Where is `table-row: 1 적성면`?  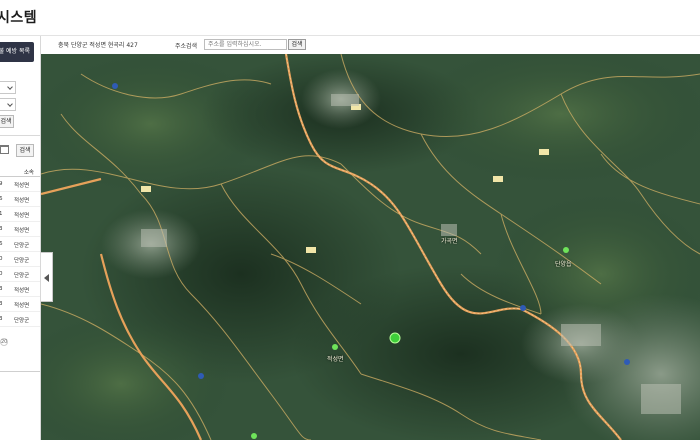
table-row: 1 적성면 is located at coordinates (20, 214).